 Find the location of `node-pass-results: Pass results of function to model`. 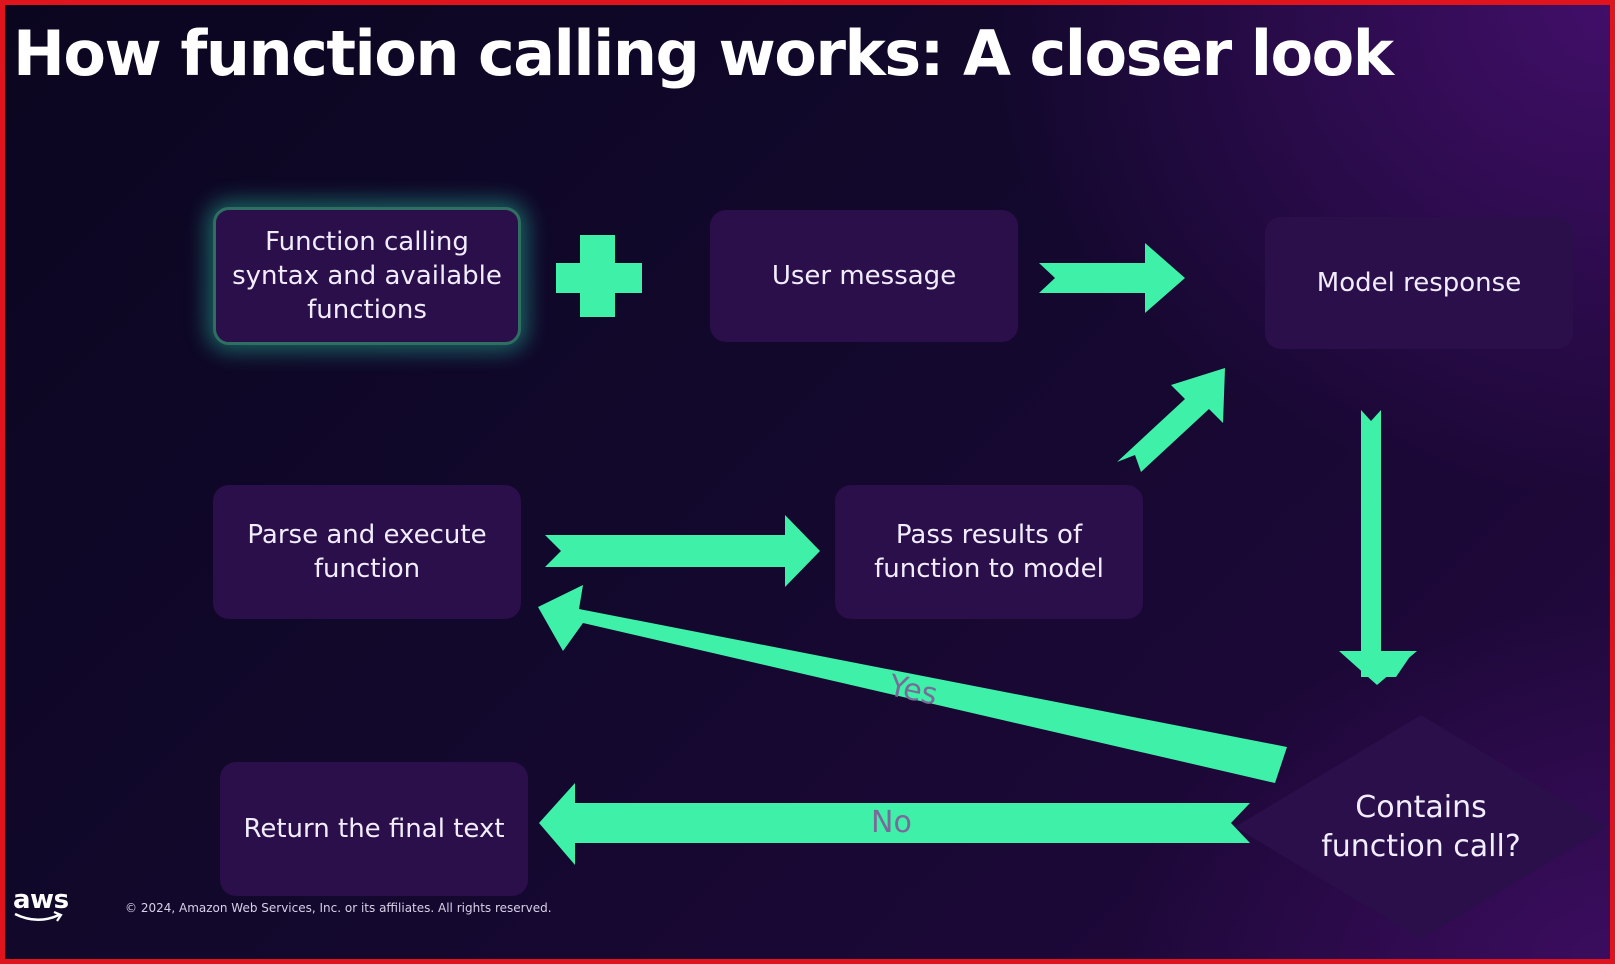

node-pass-results: Pass results of function to model is located at coordinates (989, 552).